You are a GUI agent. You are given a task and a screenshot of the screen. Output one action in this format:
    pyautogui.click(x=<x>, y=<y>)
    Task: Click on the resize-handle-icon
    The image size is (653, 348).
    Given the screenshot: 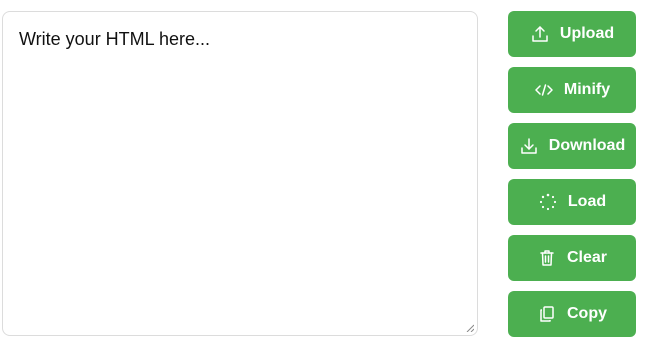 What is the action you would take?
    pyautogui.click(x=470, y=328)
    